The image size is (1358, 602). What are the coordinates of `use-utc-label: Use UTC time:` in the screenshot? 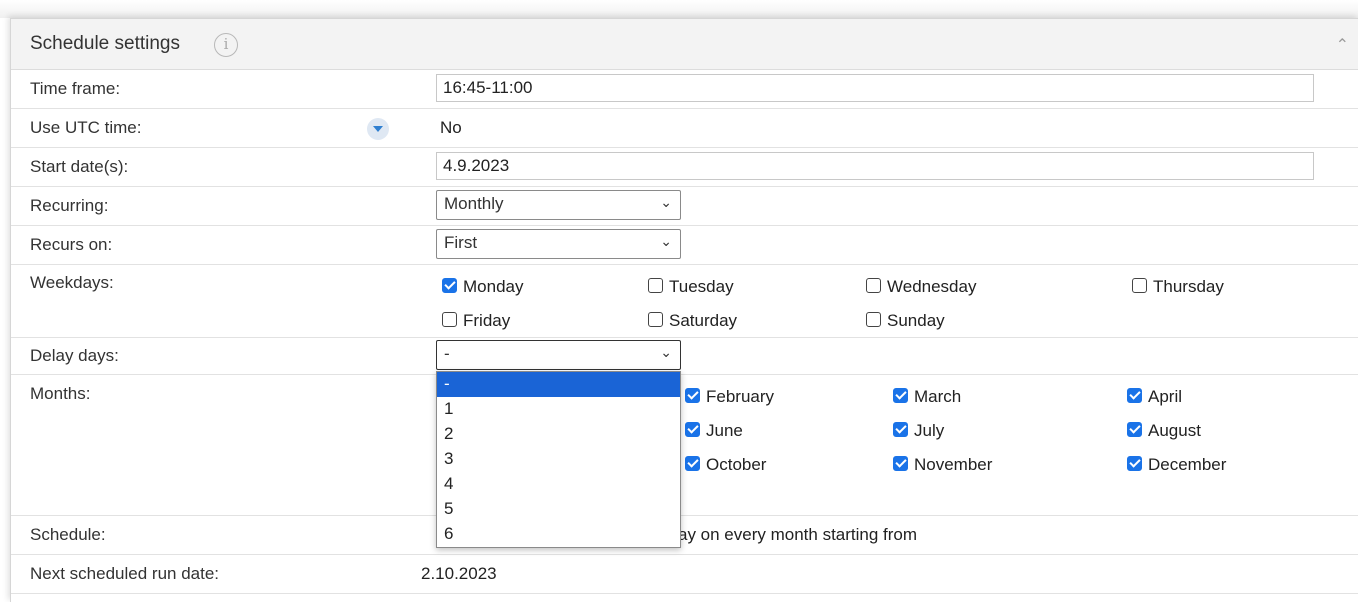 It's located at (86, 127).